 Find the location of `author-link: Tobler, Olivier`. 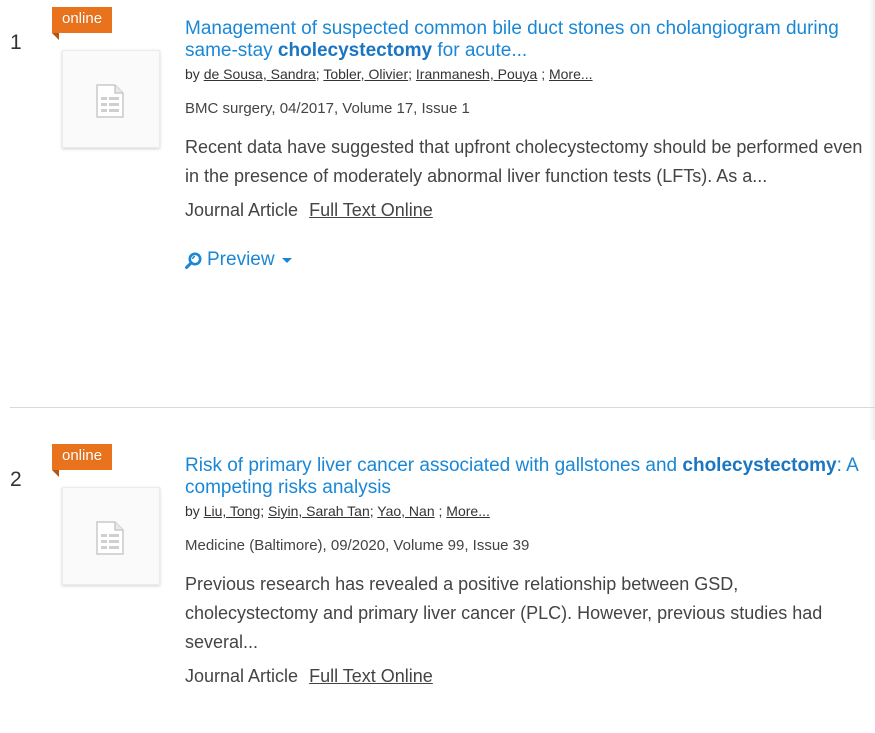

author-link: Tobler, Olivier is located at coordinates (365, 74).